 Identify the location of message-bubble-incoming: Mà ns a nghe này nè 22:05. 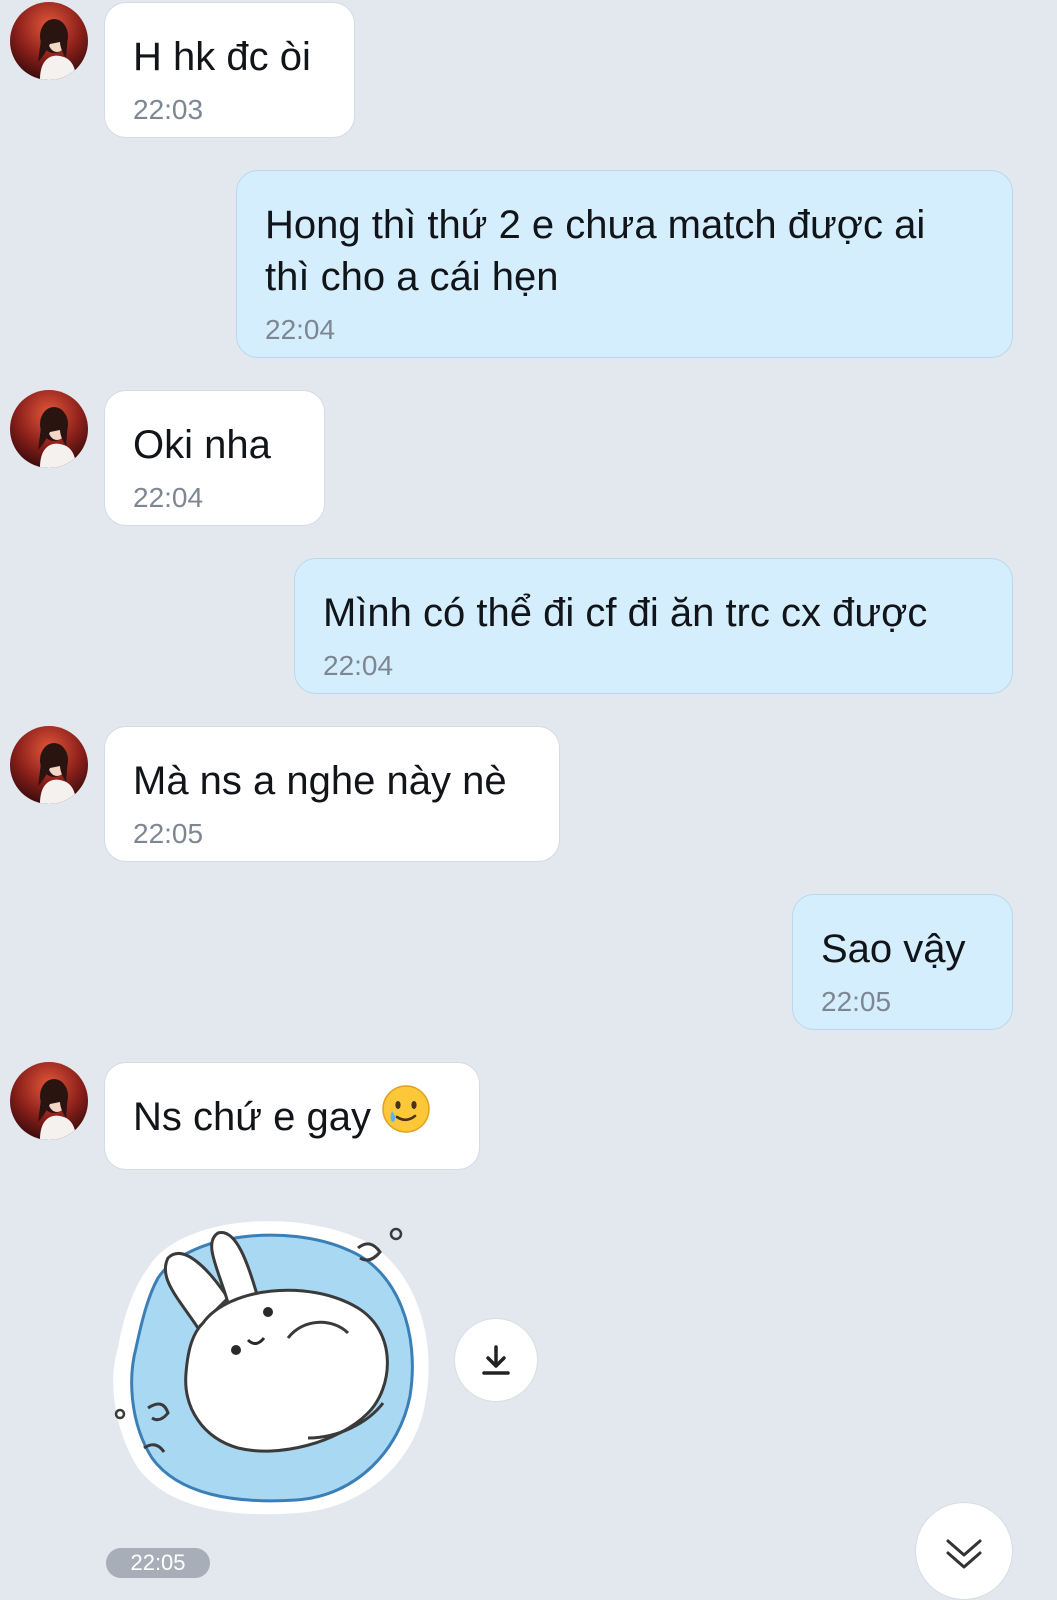
(332, 794).